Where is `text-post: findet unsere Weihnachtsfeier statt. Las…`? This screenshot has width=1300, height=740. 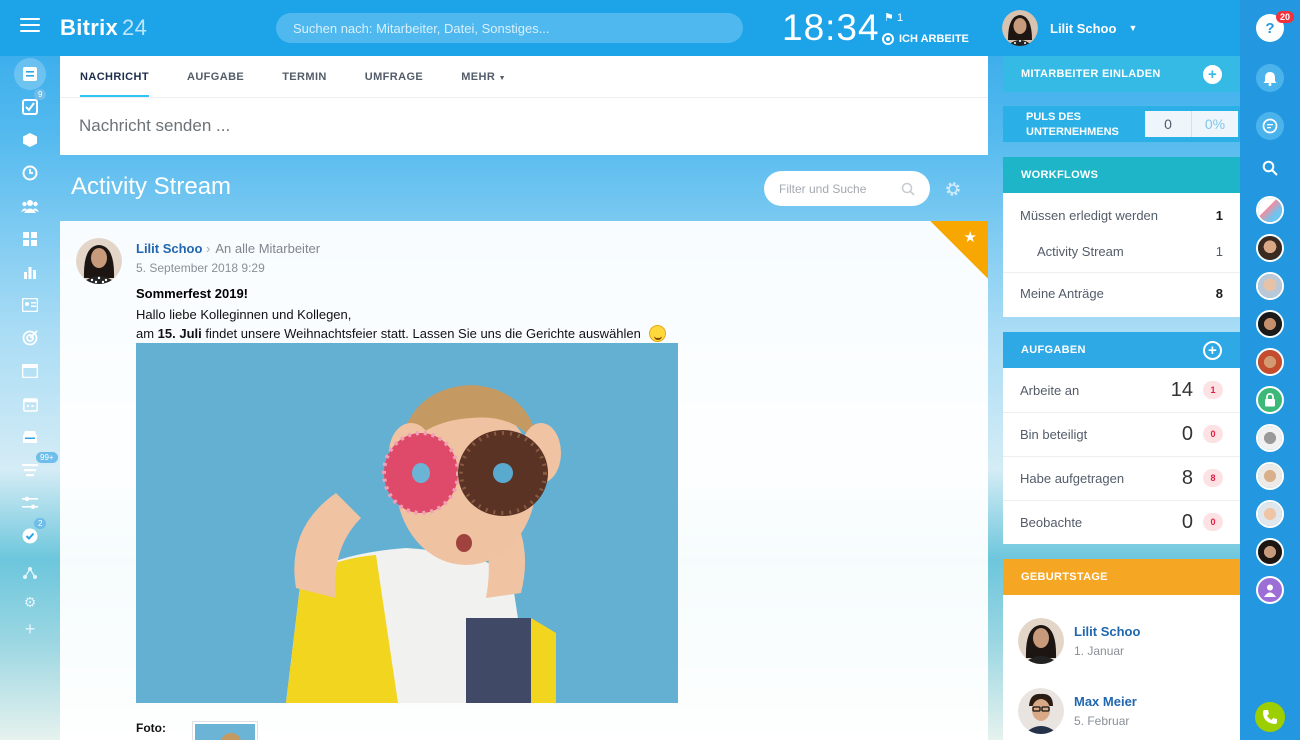 text-post: findet unsere Weihnachtsfeier statt. Las… is located at coordinates (421, 333).